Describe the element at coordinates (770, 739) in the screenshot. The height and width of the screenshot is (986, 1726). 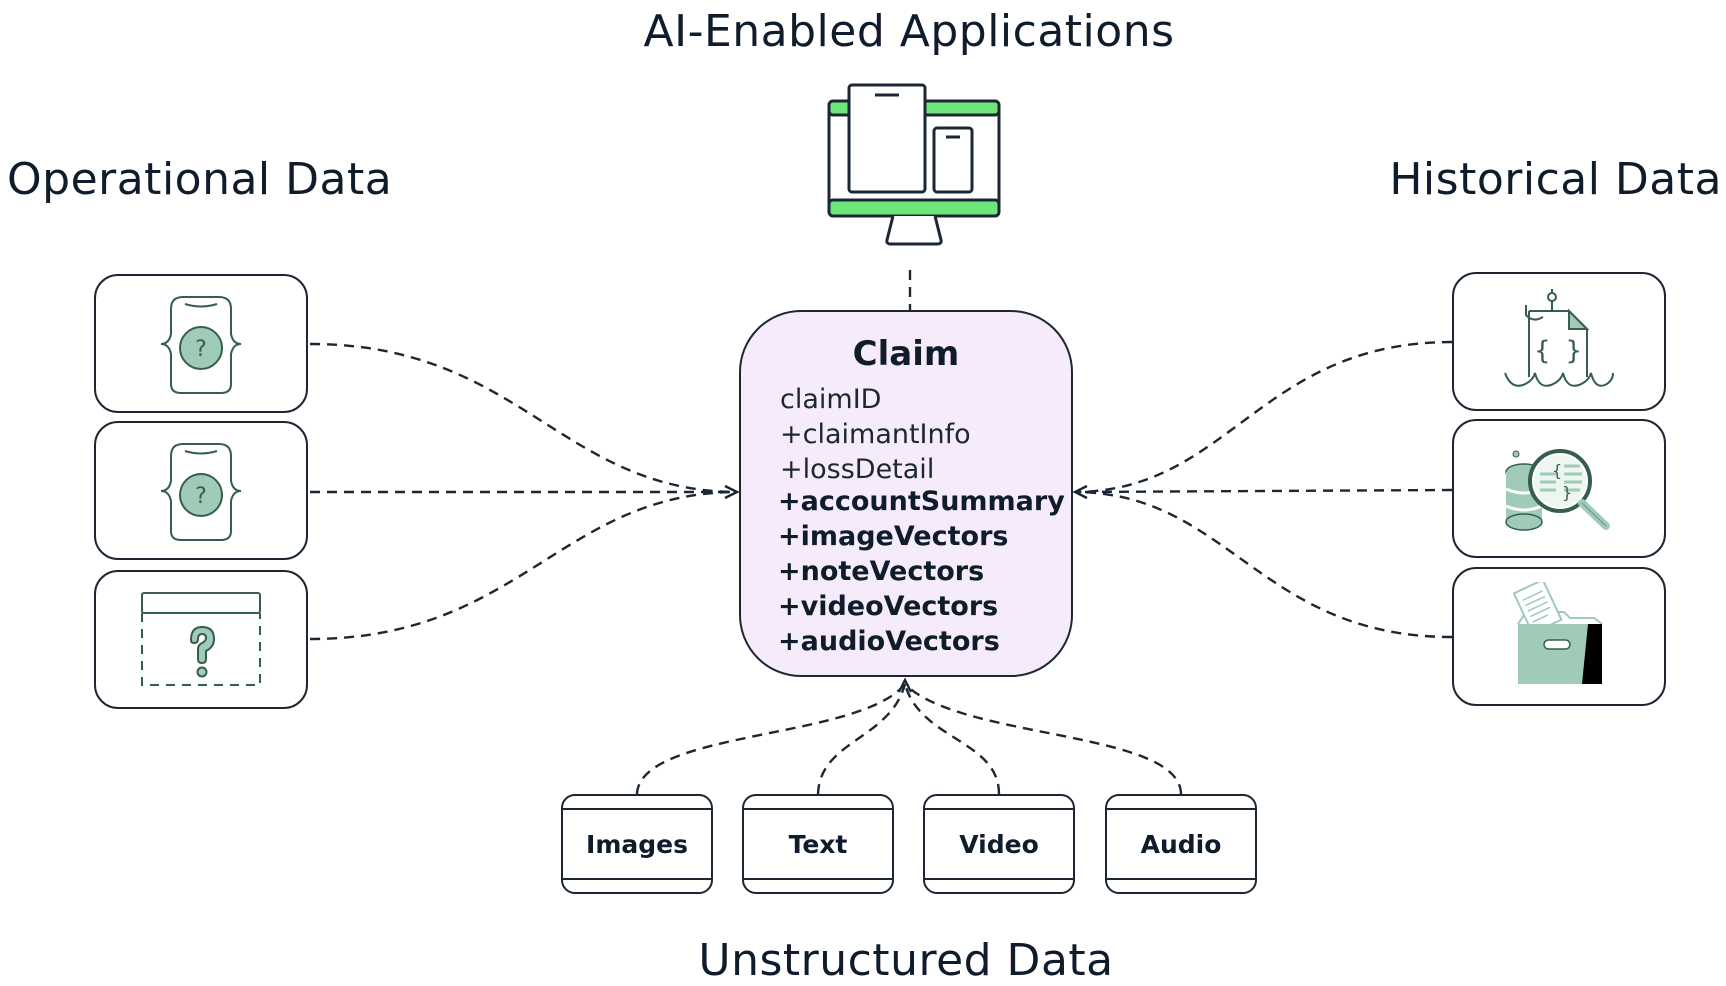
I see `connector-images` at that location.